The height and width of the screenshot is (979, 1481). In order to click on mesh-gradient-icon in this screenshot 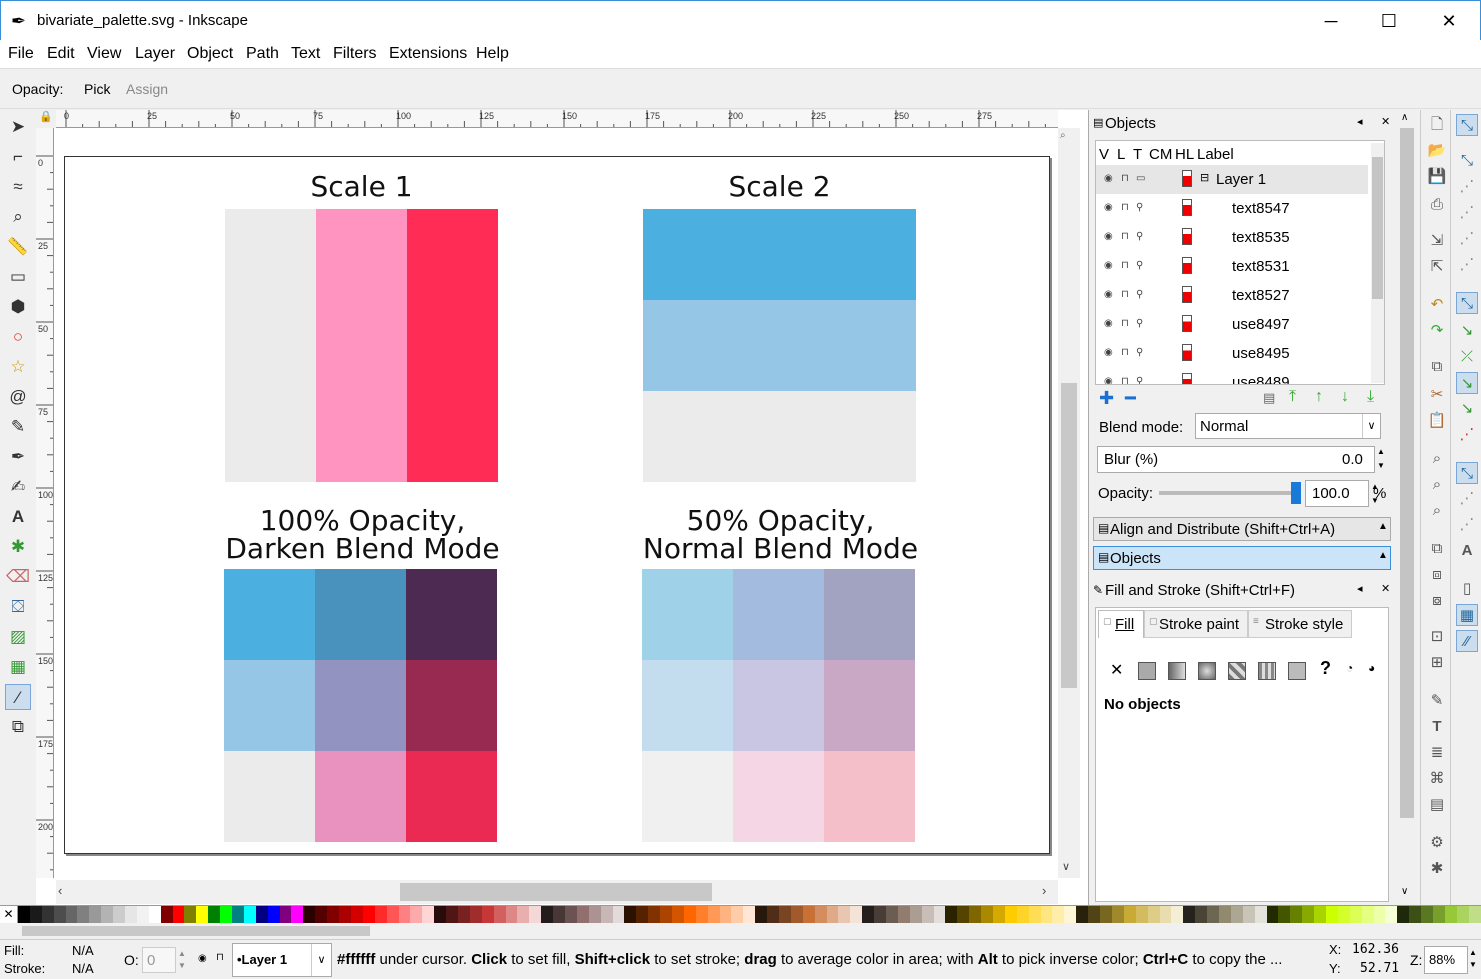, I will do `click(1237, 671)`.